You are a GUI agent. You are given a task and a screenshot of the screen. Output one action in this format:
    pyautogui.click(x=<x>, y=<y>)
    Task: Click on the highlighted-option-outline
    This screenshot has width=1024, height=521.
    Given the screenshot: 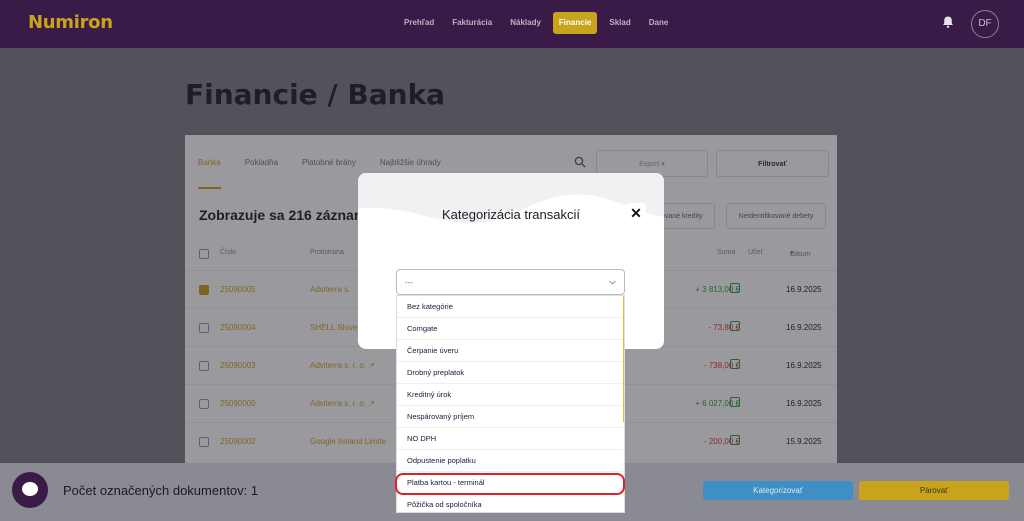 What is the action you would take?
    pyautogui.click(x=510, y=484)
    